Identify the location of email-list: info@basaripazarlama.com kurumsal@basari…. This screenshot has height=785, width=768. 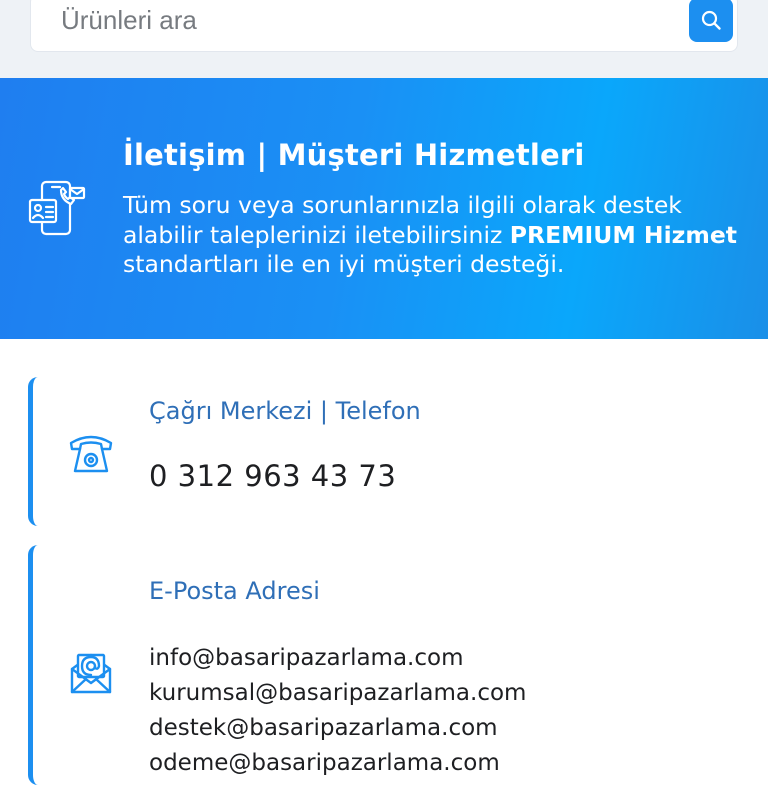
(337, 711).